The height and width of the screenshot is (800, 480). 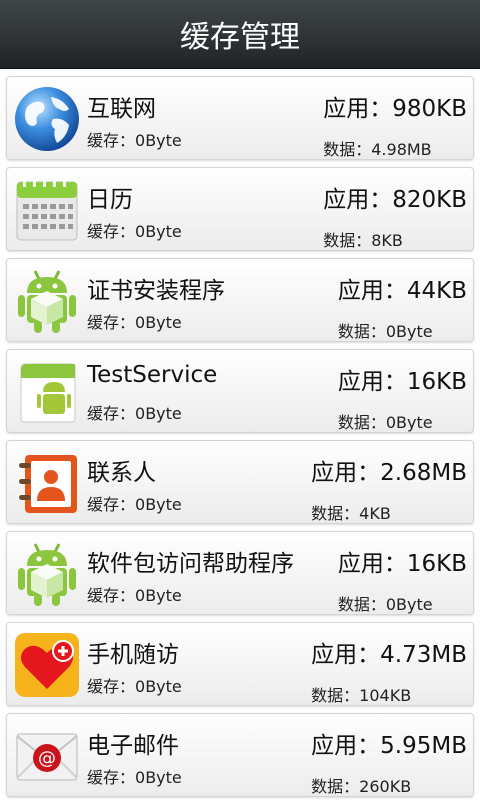 What do you see at coordinates (156, 291) in the screenshot?
I see `app-name: 证书安装程序` at bounding box center [156, 291].